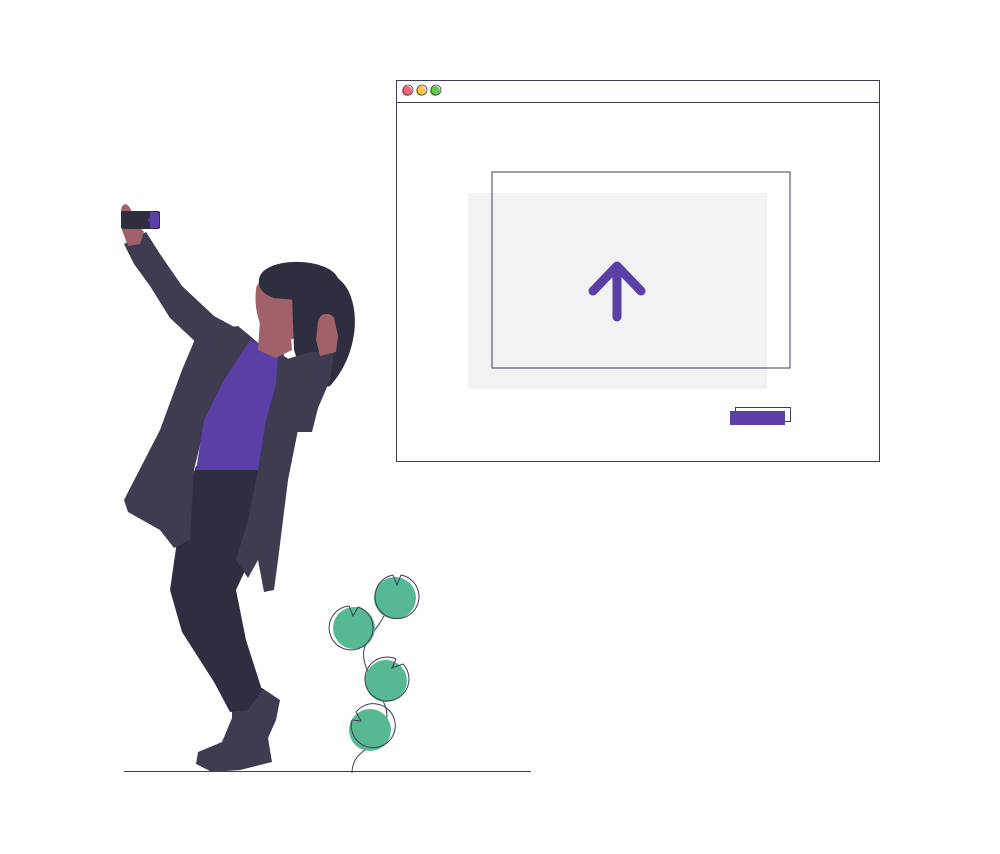 The image size is (1000, 854). I want to click on leaf-left, so click(351, 628).